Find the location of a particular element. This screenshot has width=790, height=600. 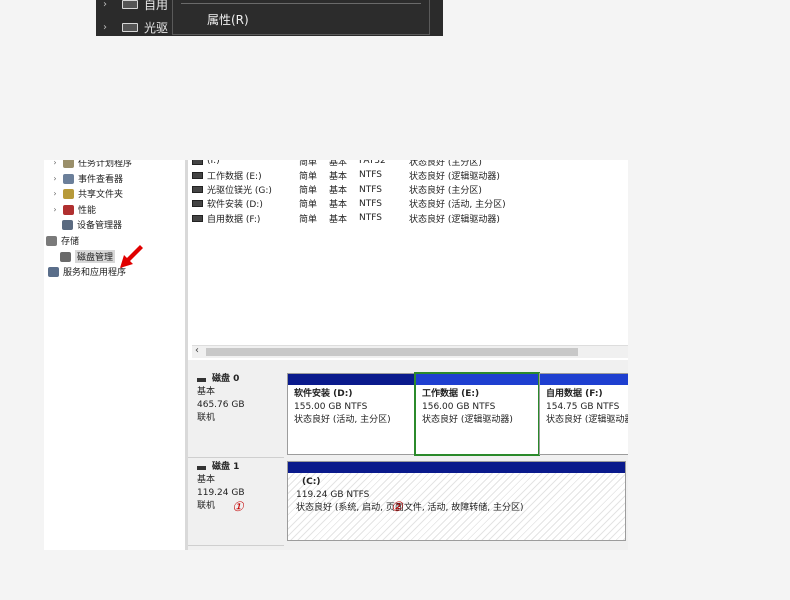

annotation-marker-1: ① is located at coordinates (238, 507).